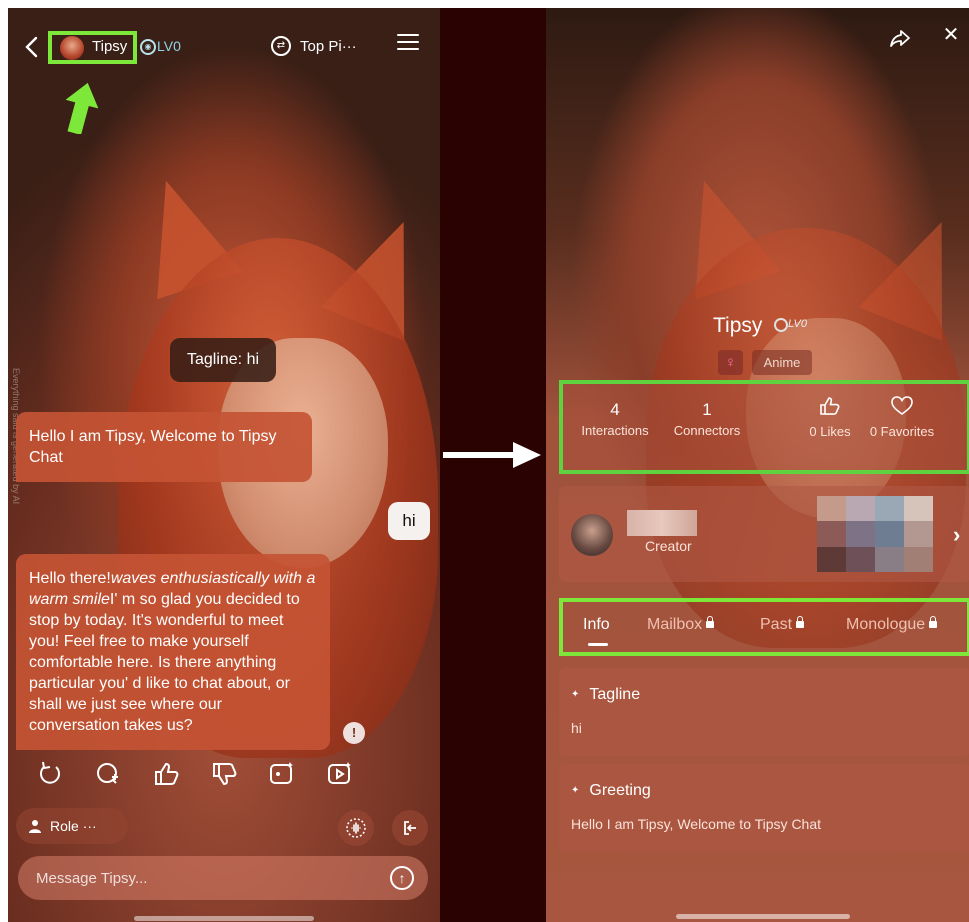  Describe the element at coordinates (50, 774) in the screenshot. I see `regenerate-icon` at that location.